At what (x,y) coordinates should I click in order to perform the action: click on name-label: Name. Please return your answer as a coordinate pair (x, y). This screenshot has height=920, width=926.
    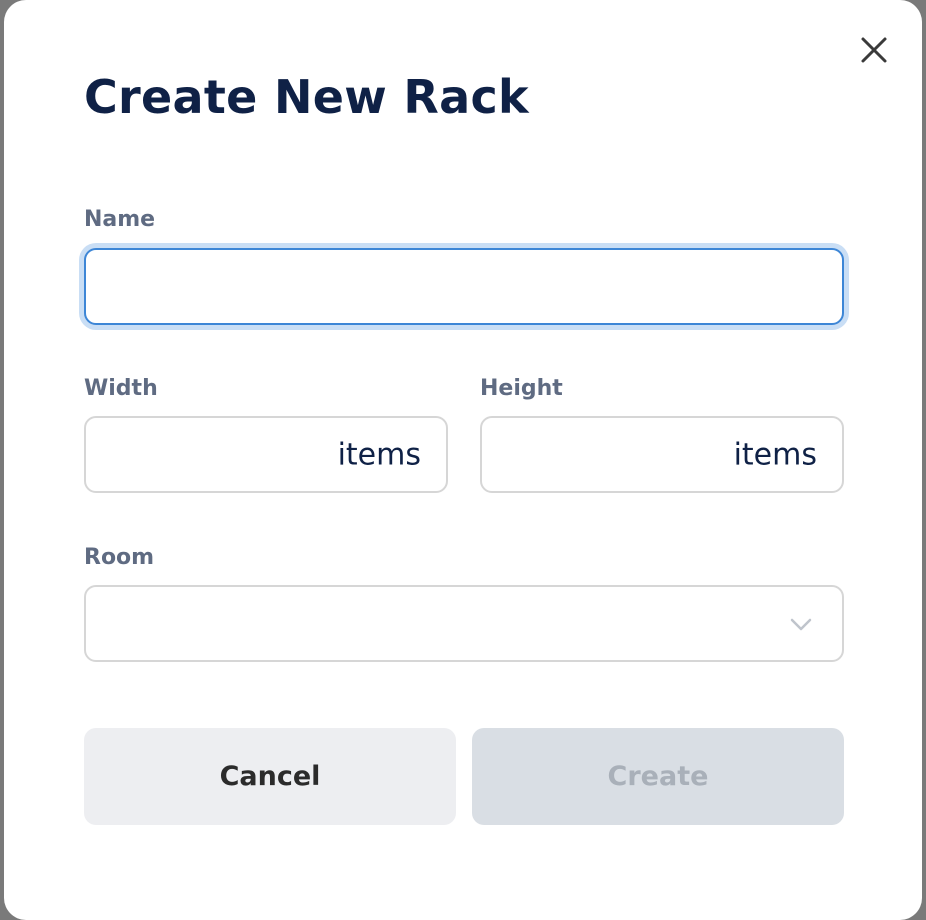
    Looking at the image, I should click on (120, 219).